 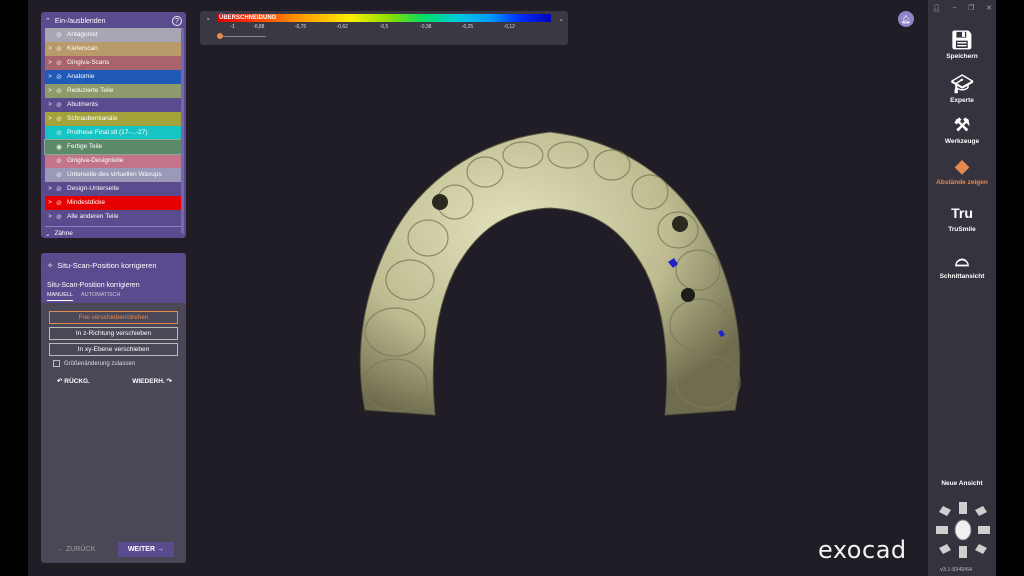 I want to click on layer-label: Reduzierte Teile, so click(x=90, y=91).